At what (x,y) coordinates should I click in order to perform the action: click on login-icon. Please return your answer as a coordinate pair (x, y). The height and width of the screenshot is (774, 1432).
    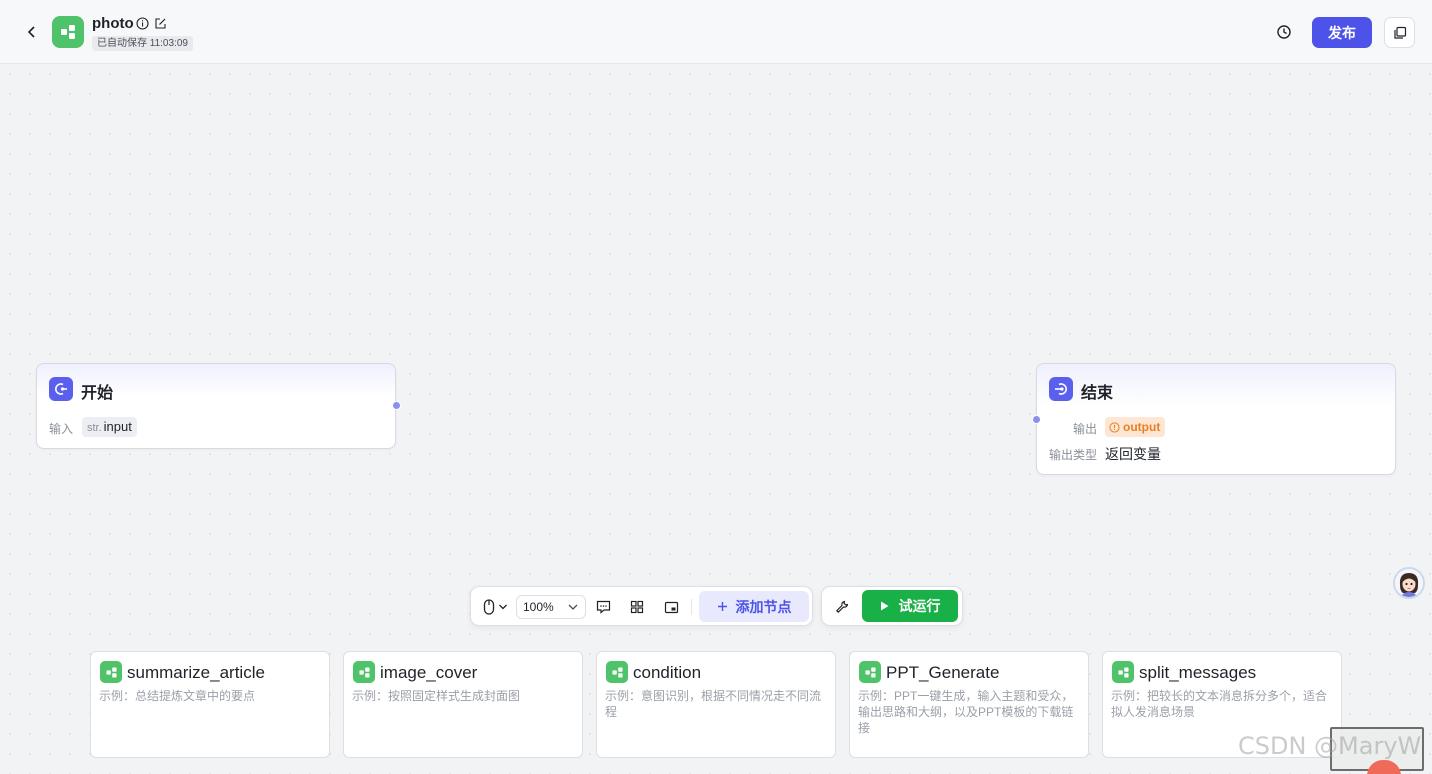
    Looking at the image, I should click on (61, 389).